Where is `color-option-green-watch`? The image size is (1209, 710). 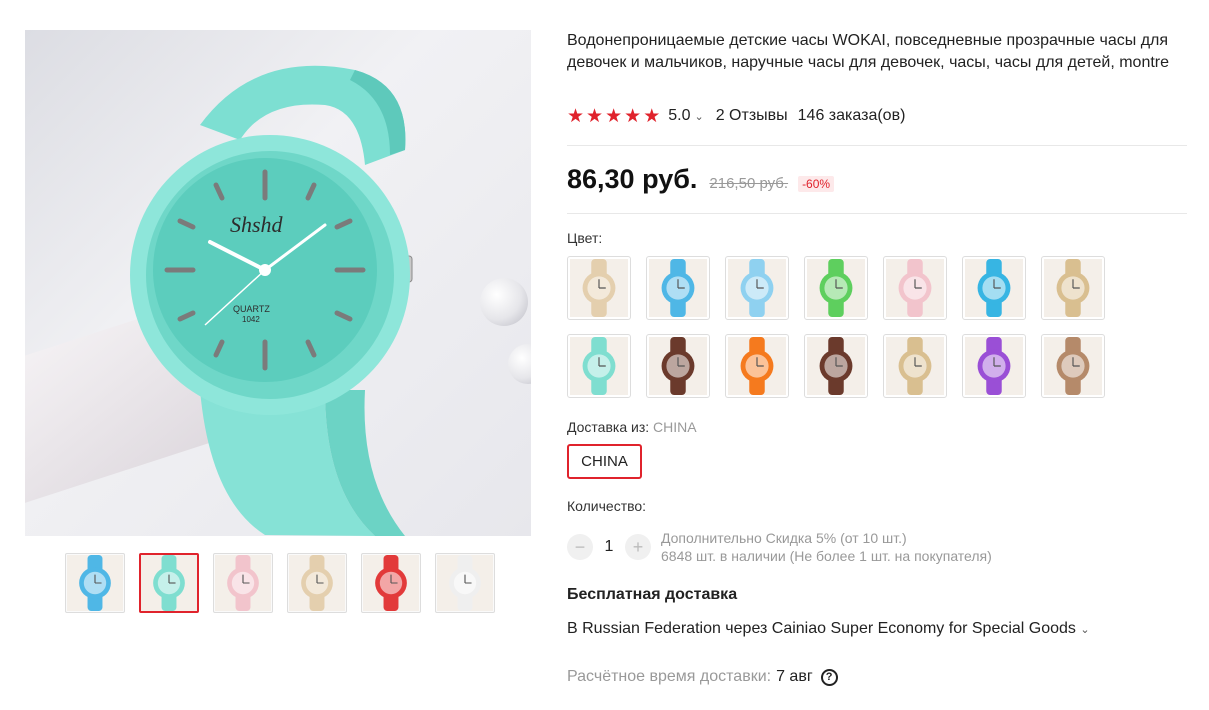 color-option-green-watch is located at coordinates (836, 288).